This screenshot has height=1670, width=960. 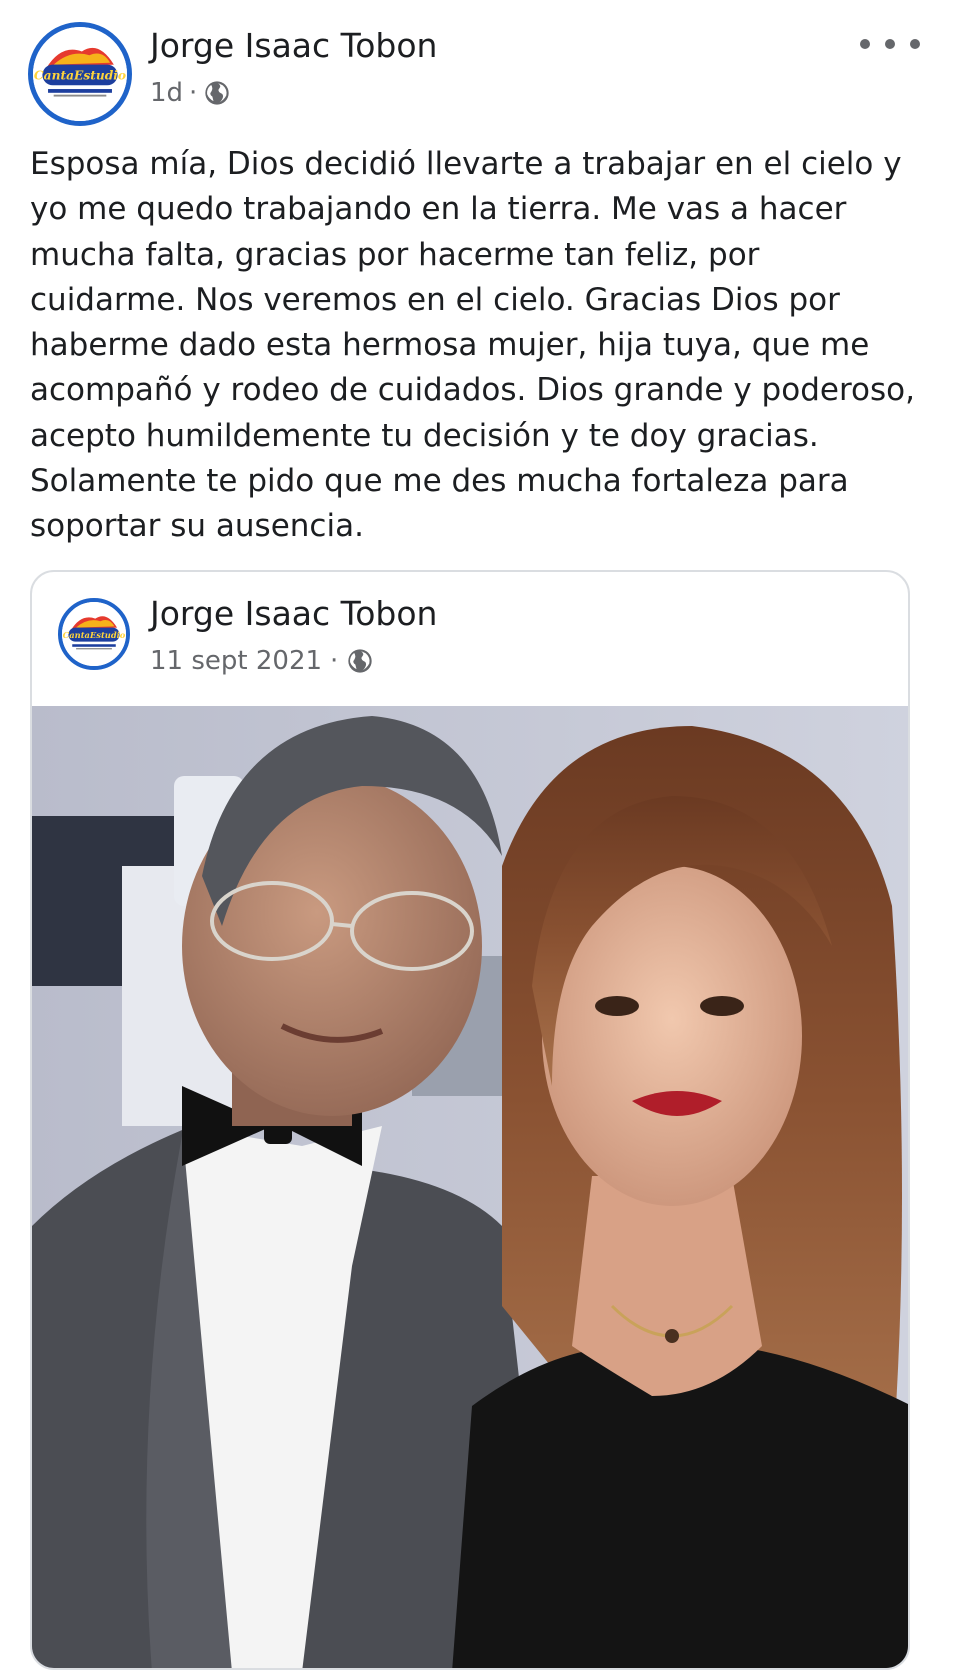 What do you see at coordinates (480, 65) in the screenshot?
I see `post-header: CantaEstudio Jorge Isaac Tobon 1d ·` at bounding box center [480, 65].